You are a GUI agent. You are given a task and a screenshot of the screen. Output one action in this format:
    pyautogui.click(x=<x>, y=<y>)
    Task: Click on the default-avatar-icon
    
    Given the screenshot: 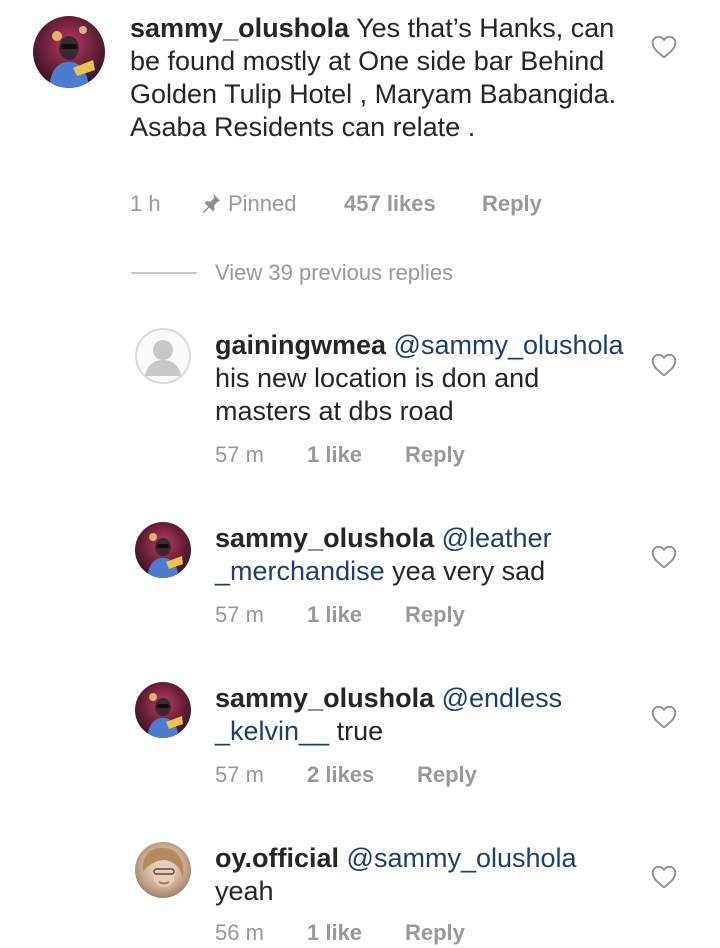 What is the action you would take?
    pyautogui.click(x=163, y=358)
    